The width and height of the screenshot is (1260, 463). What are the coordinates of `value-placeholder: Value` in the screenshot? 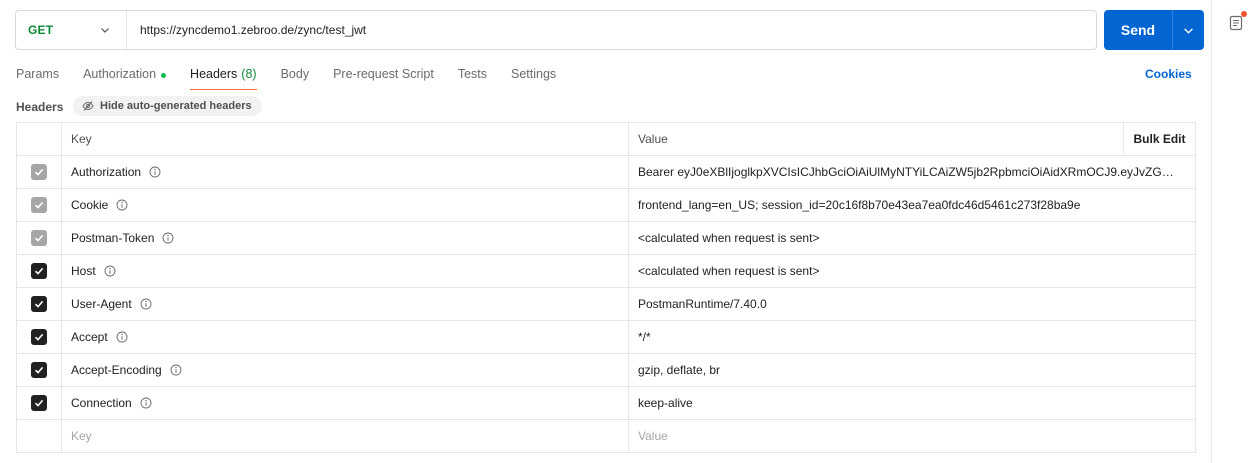 It's located at (653, 436).